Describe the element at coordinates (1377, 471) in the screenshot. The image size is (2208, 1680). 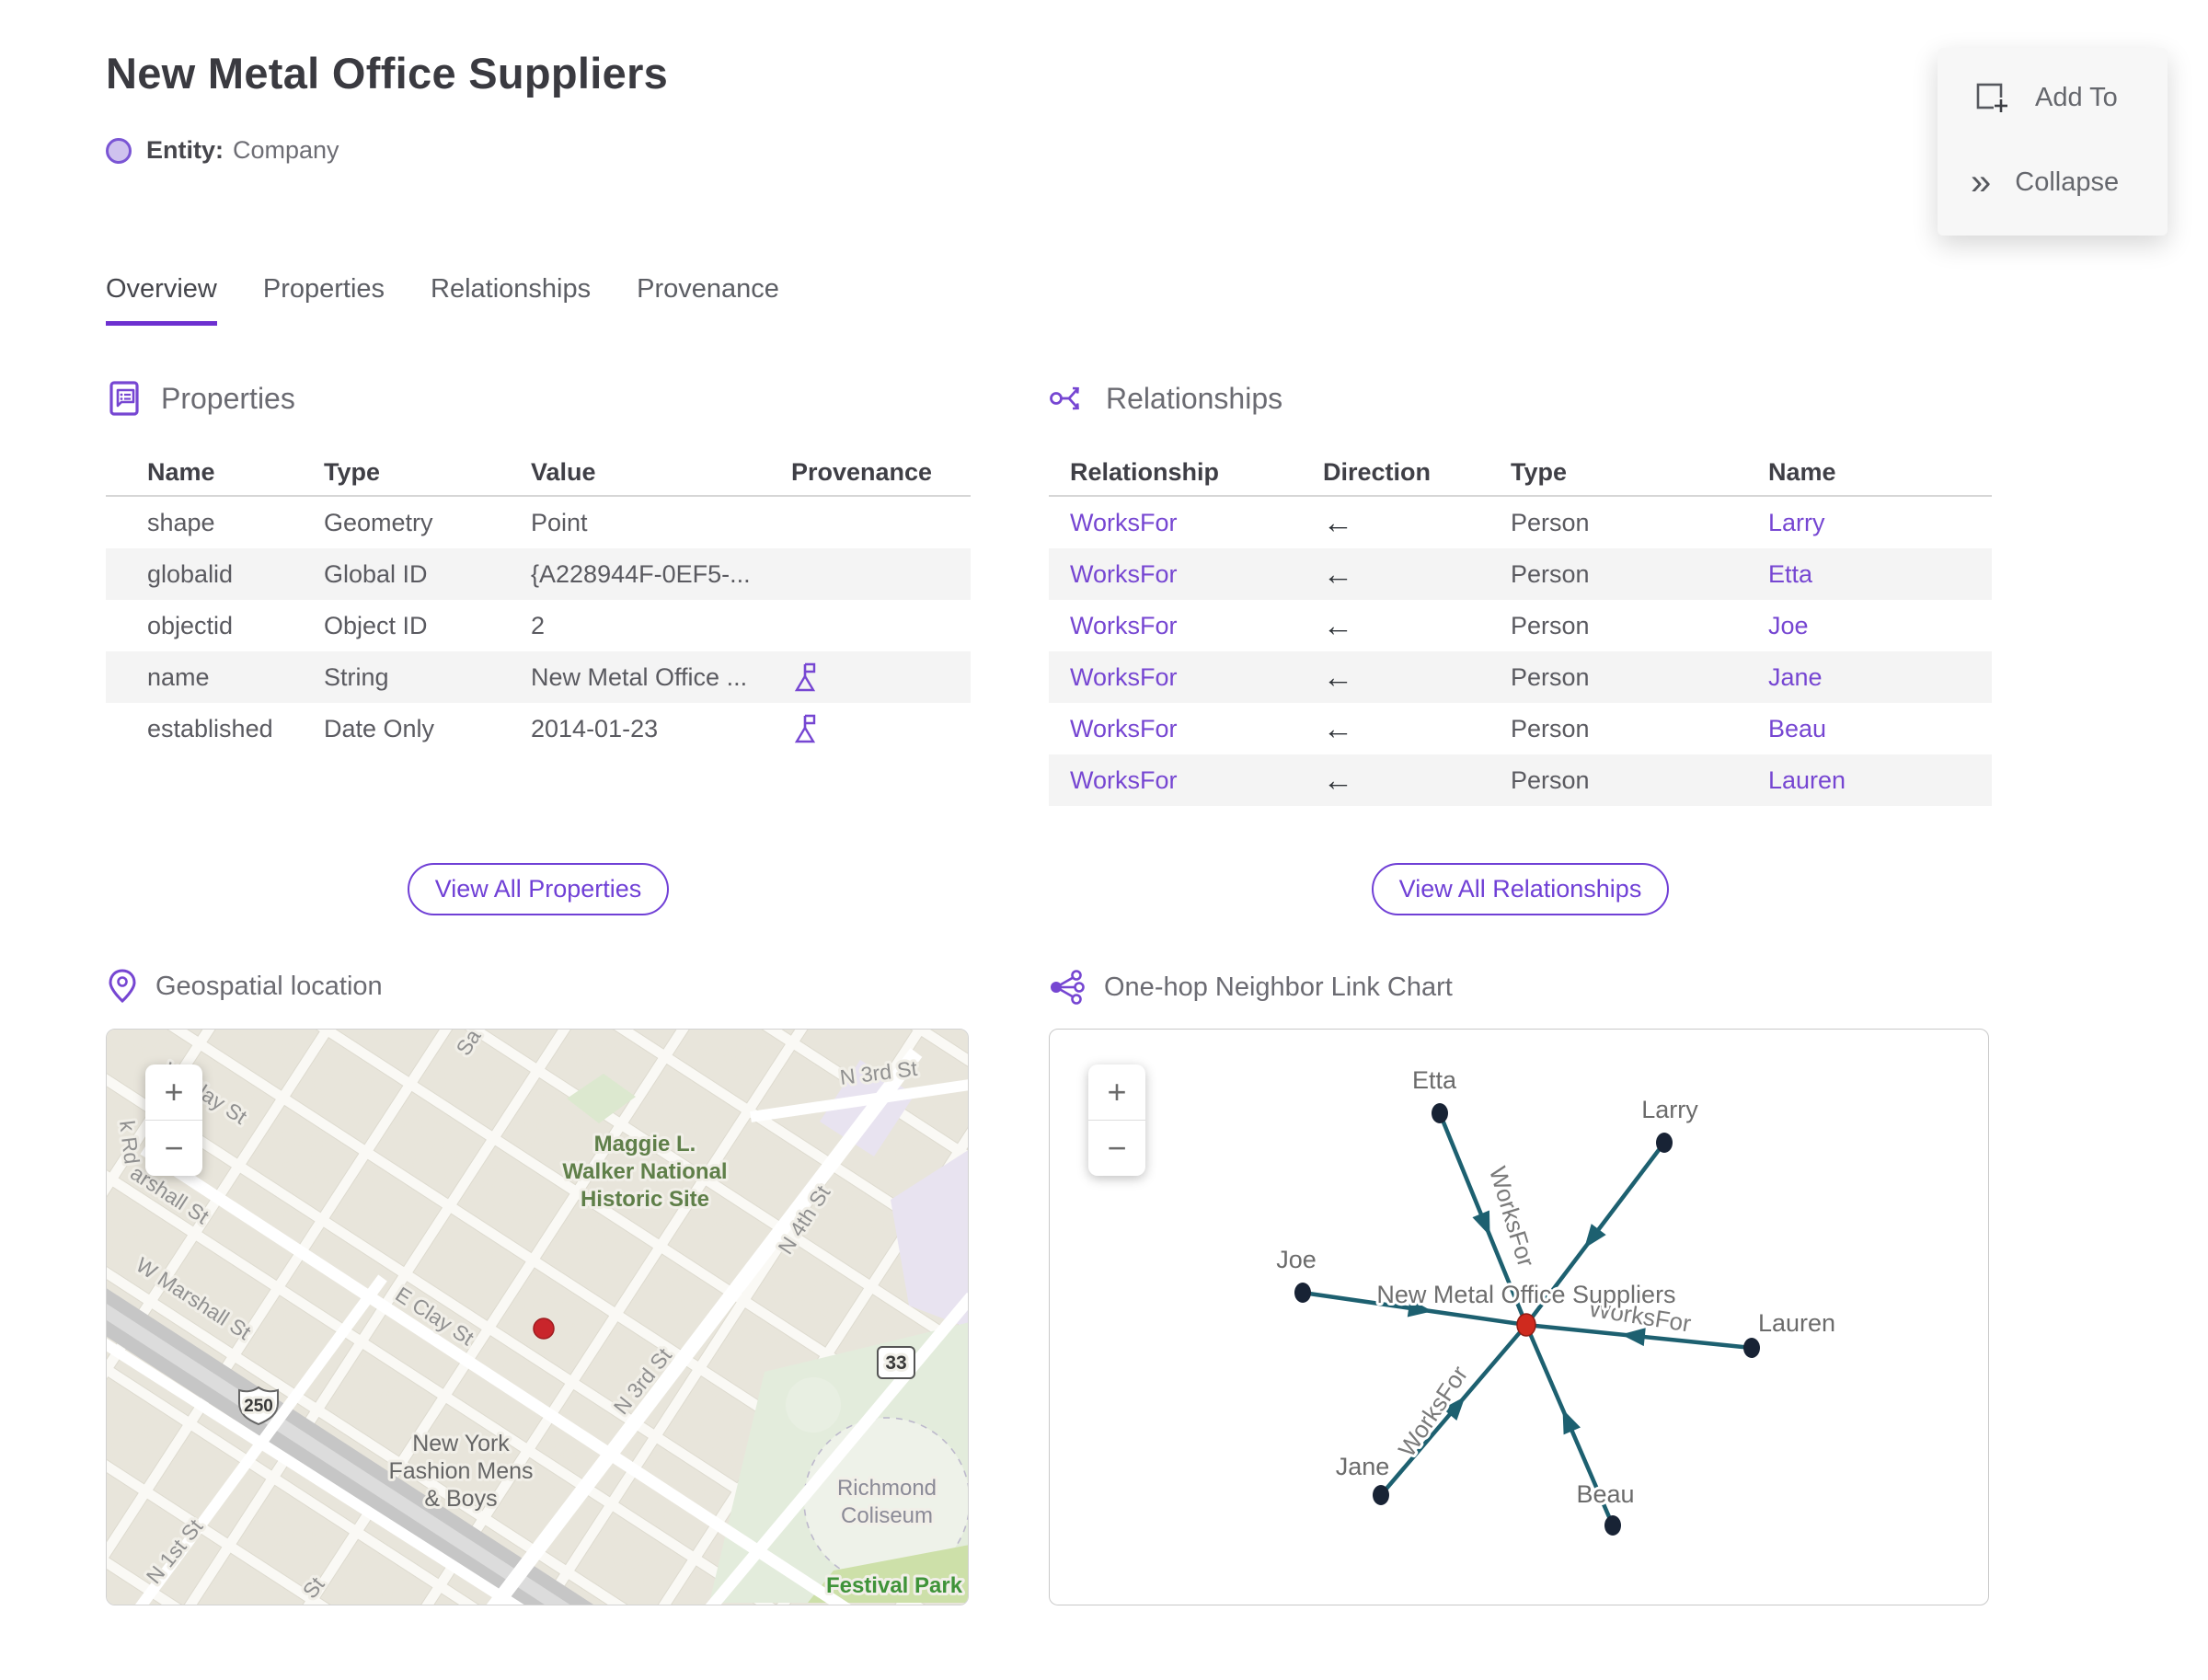
I see `column-header: Direction` at that location.